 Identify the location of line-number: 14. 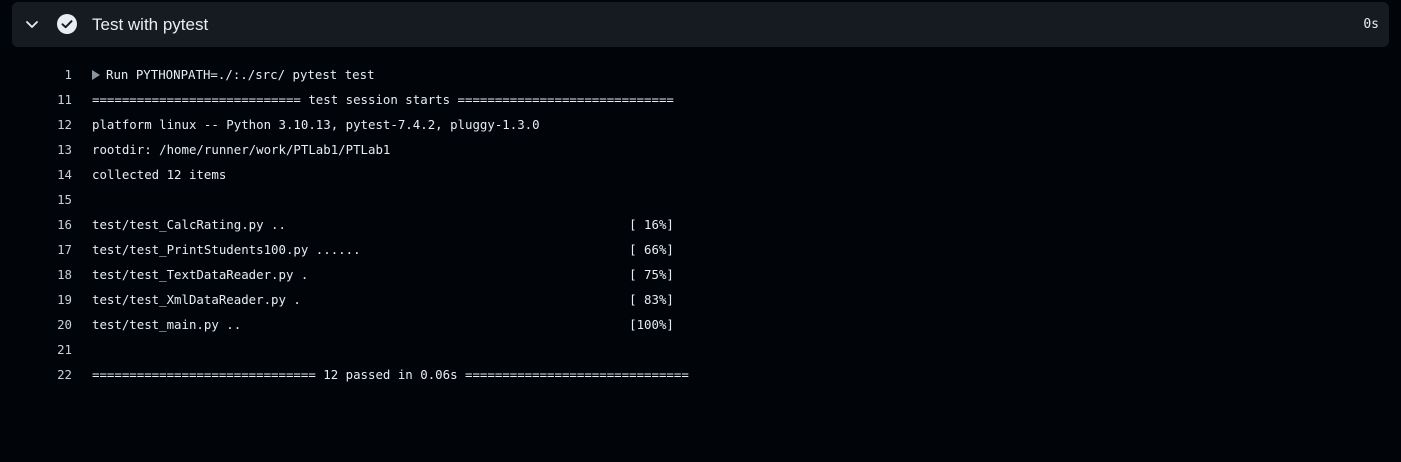
(64, 174).